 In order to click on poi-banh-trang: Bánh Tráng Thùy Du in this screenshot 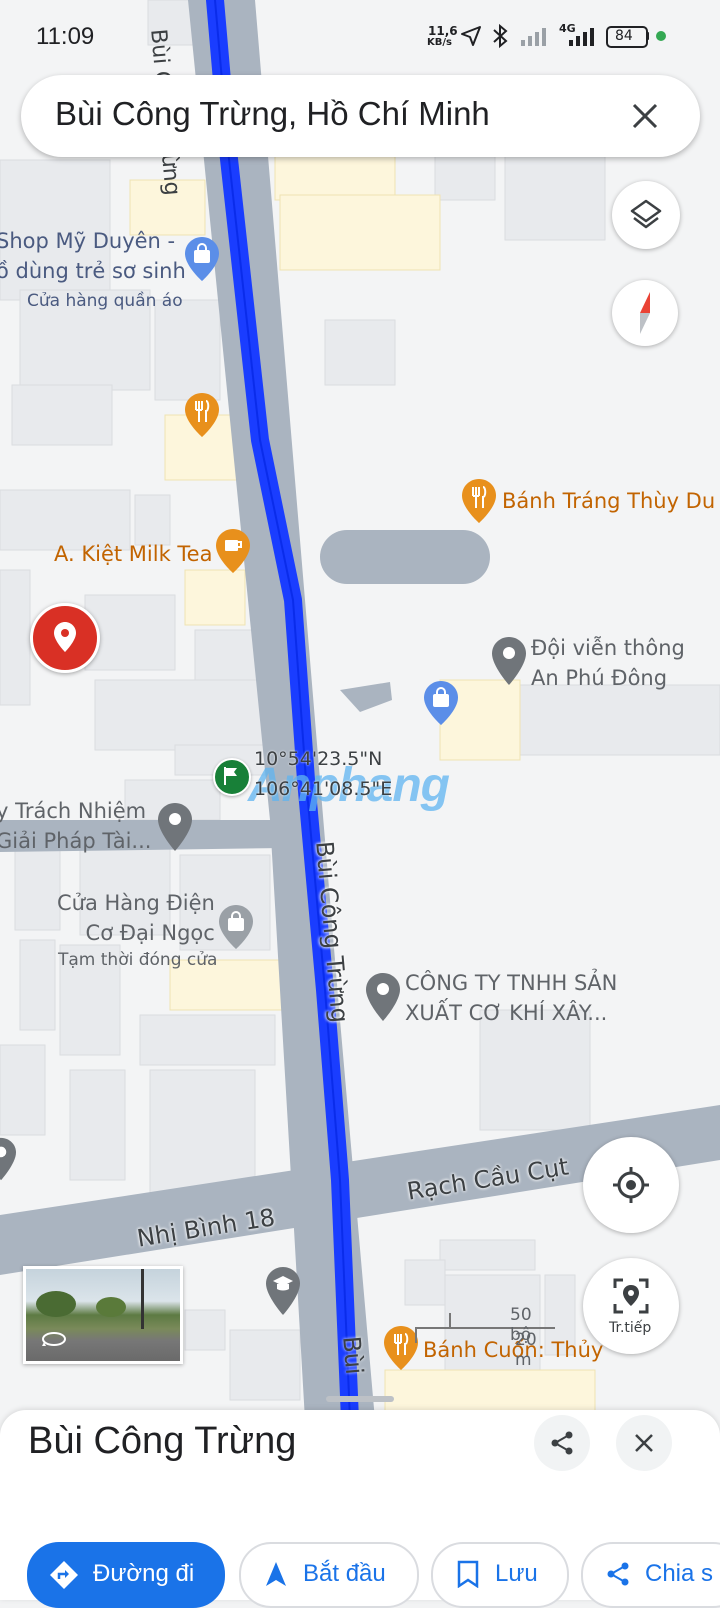, I will do `click(608, 501)`.